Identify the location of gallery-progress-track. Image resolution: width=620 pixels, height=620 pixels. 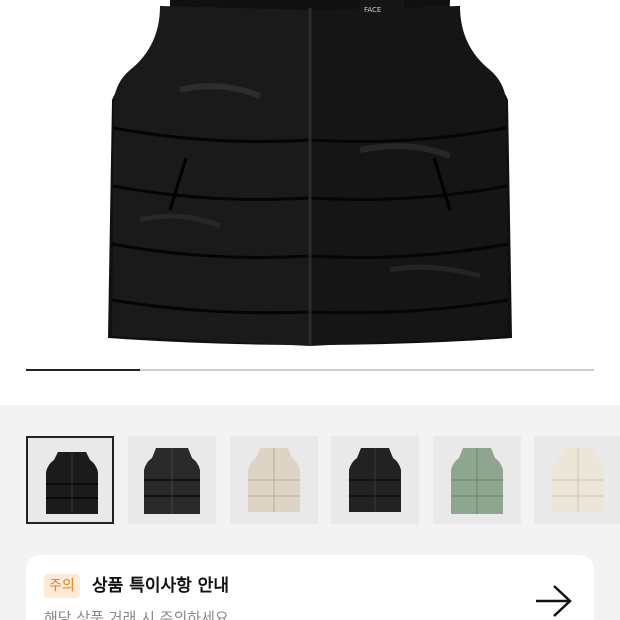
(310, 370).